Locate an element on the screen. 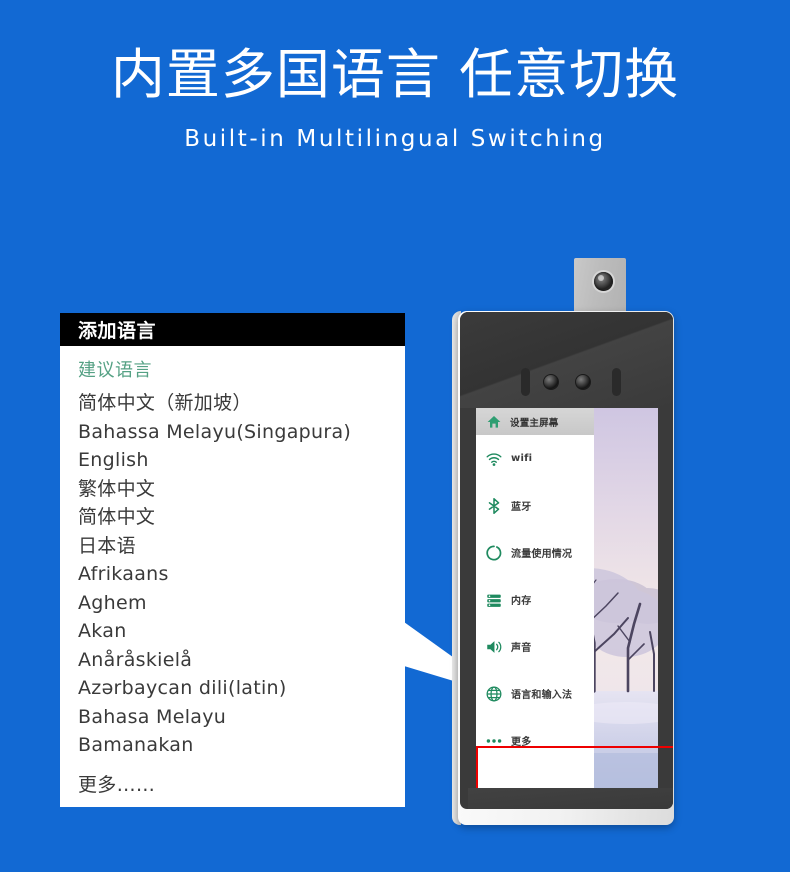 The image size is (790, 872). settings-row-language-input: 语言和输入法 is located at coordinates (535, 693).